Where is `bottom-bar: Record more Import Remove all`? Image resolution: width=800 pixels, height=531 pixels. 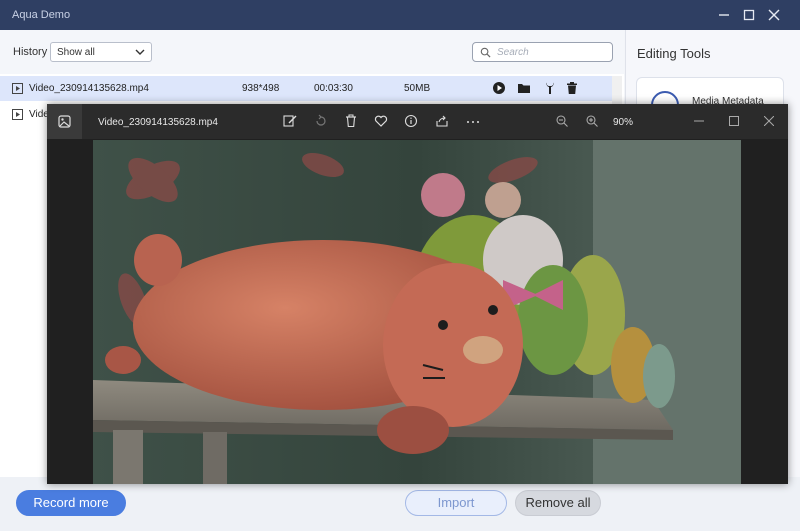 bottom-bar: Record more Import Remove all is located at coordinates (400, 504).